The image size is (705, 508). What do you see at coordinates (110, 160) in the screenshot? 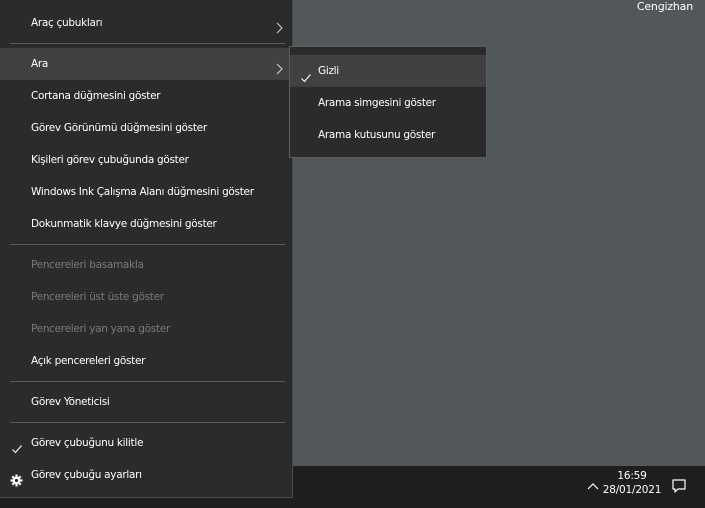
I see `menu-item-label: Kişileri görev çubuğunda göster` at bounding box center [110, 160].